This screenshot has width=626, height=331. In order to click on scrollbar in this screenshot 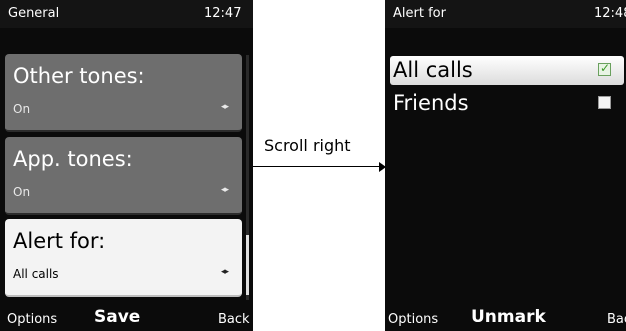, I will do `click(247, 177)`.